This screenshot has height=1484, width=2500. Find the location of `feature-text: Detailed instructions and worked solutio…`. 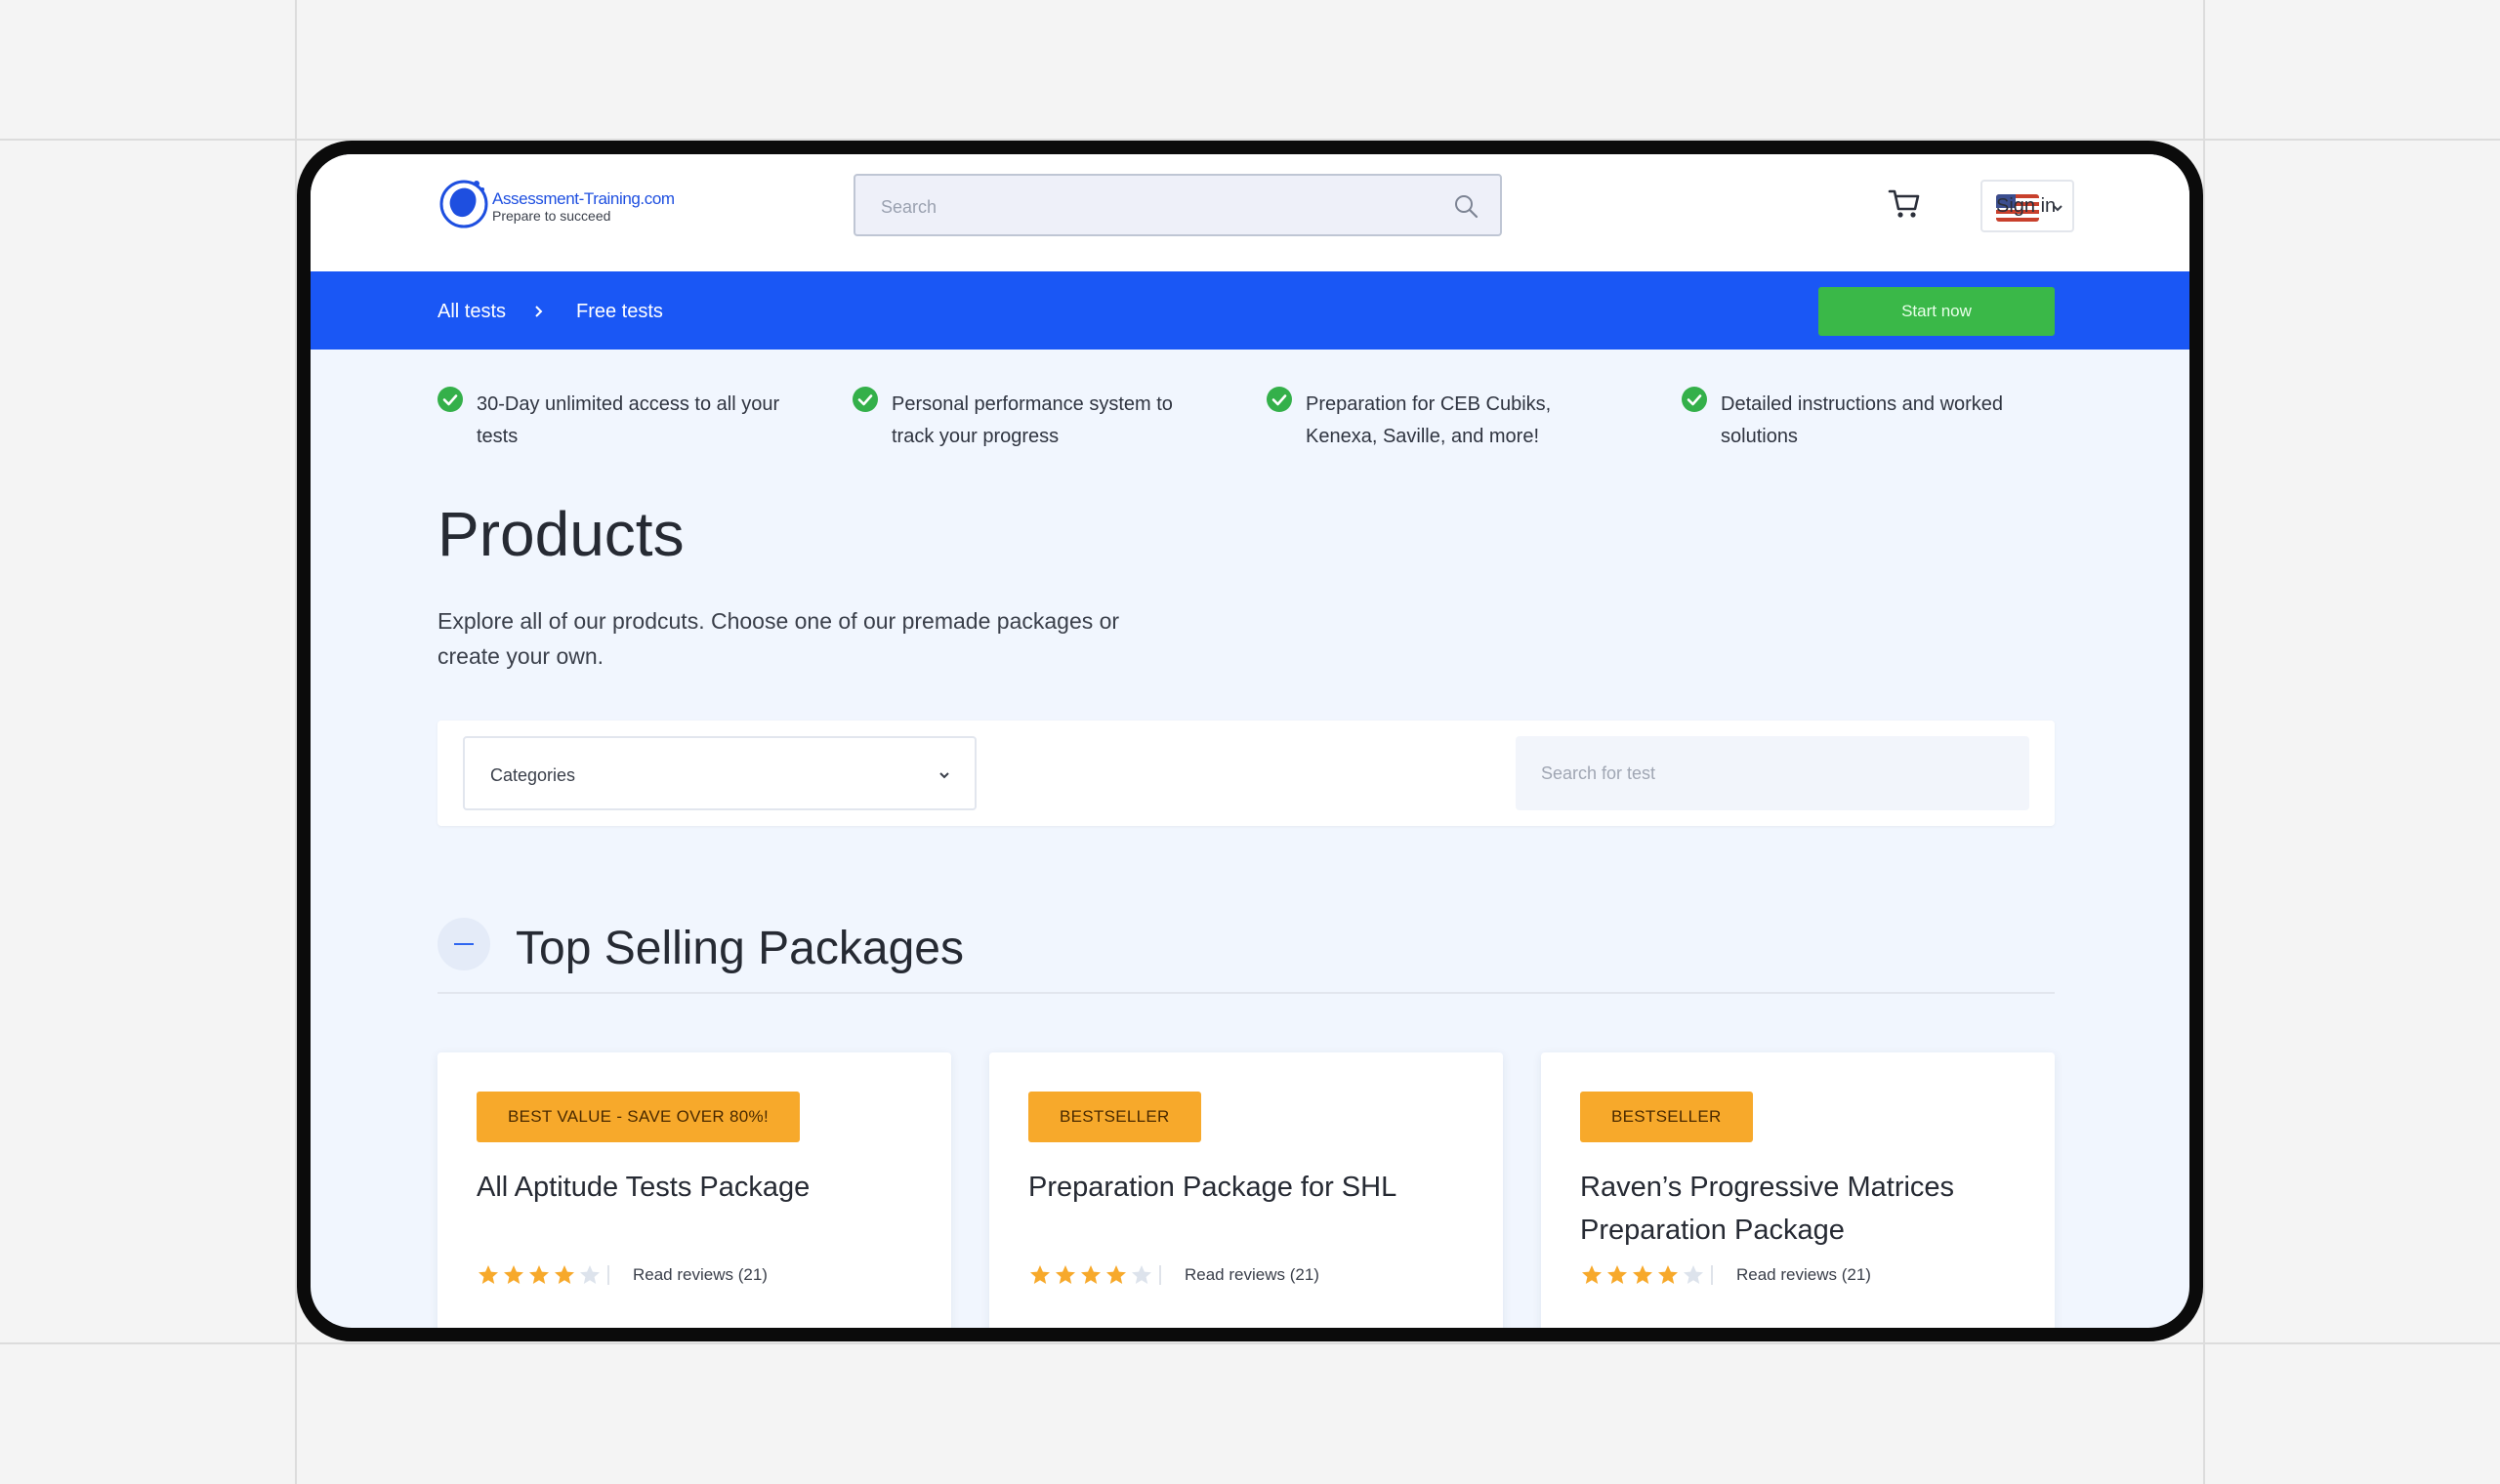

feature-text: Detailed instructions and worked solutio… is located at coordinates (1862, 420).